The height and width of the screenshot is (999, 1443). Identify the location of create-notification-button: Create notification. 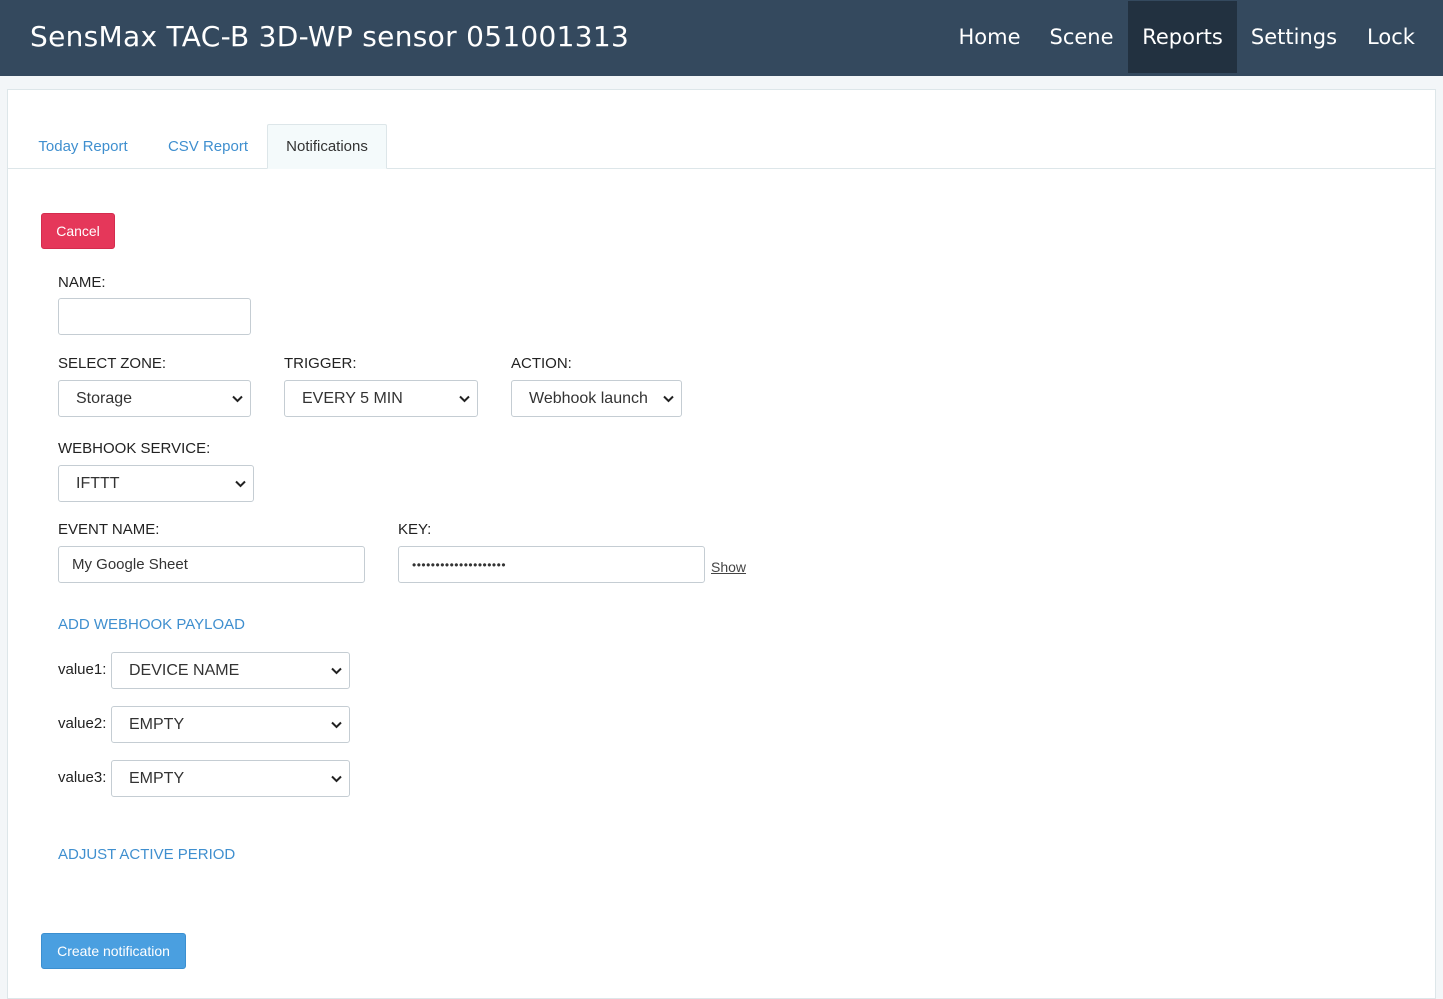
(113, 951).